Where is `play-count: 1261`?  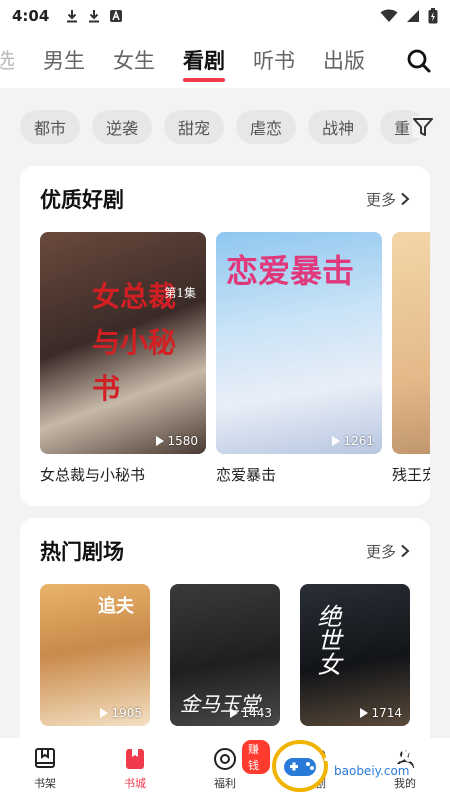 play-count: 1261 is located at coordinates (353, 441).